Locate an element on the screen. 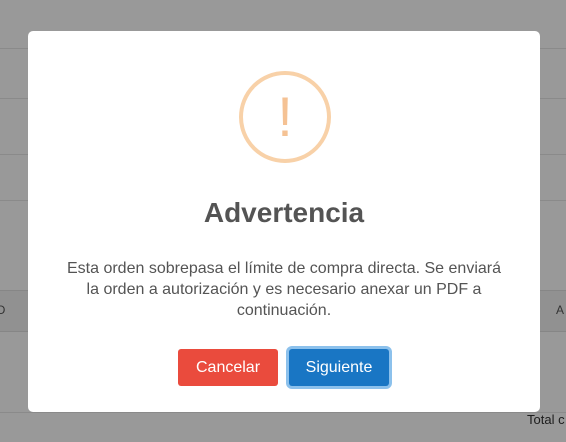  exclamation-glyph: ! is located at coordinates (285, 116).